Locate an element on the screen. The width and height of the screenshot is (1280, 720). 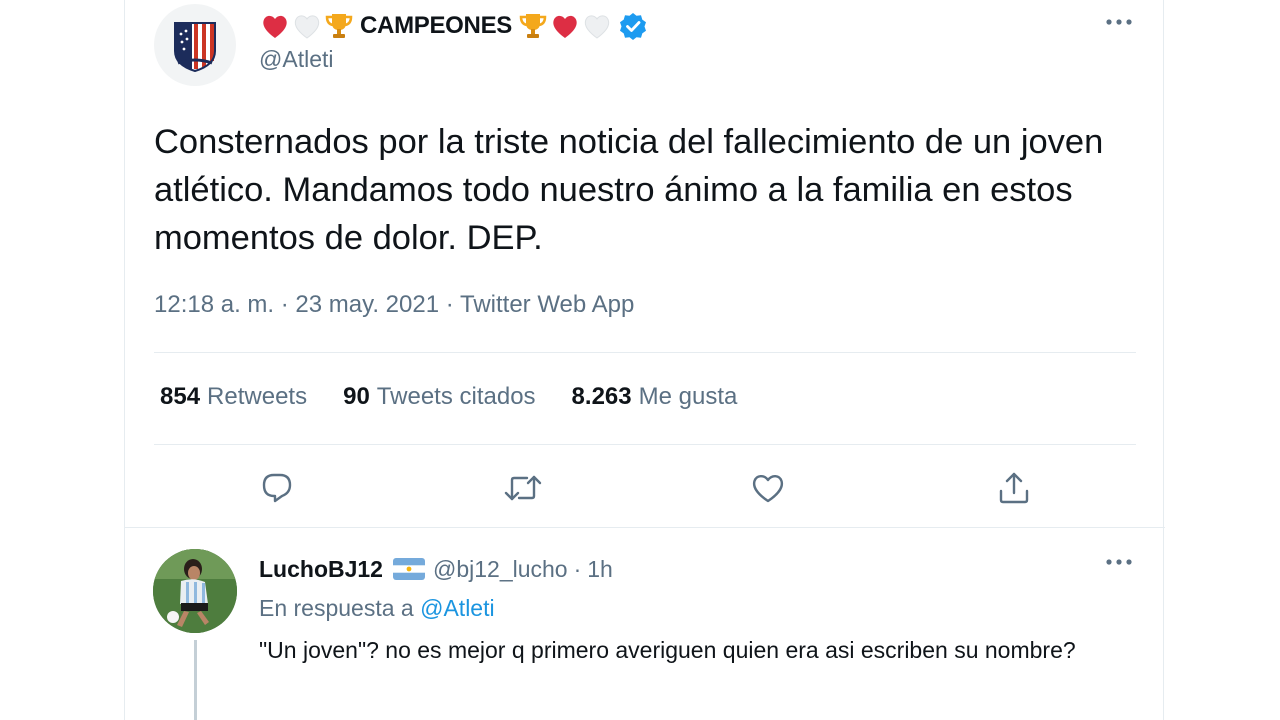
replying-to-mention: @Atleti is located at coordinates (457, 608).